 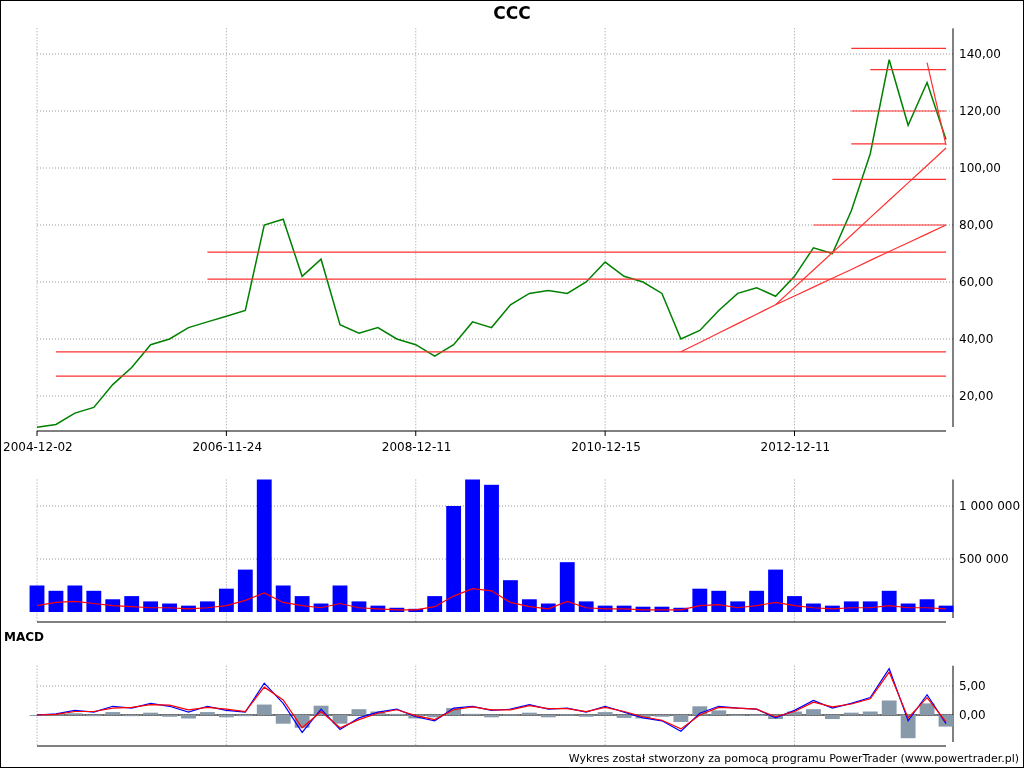 What do you see at coordinates (972, 686) in the screenshot?
I see `axis-label: 5,00` at bounding box center [972, 686].